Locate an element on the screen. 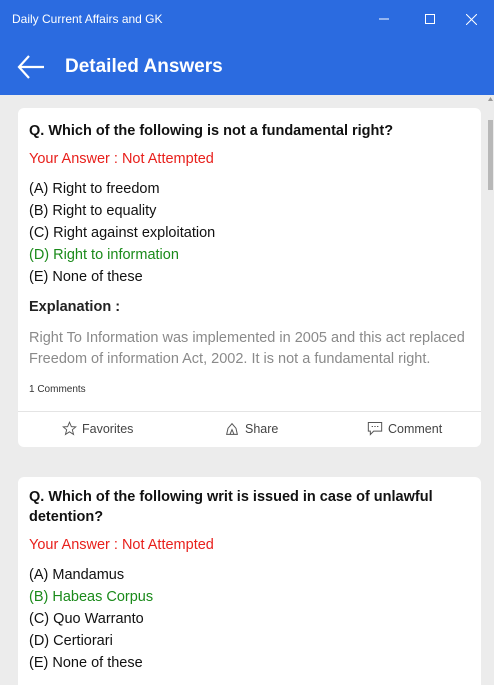  scroll-thumb is located at coordinates (490, 155).